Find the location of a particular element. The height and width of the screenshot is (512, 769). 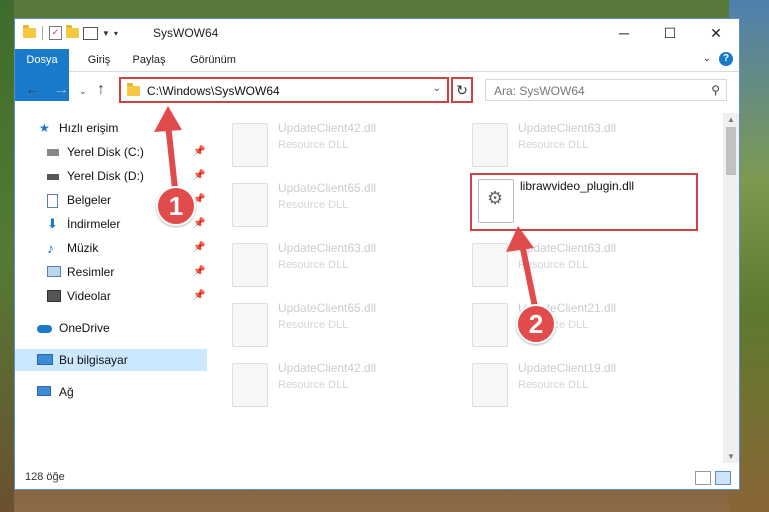

arrow-2-shaft is located at coordinates (529, 278).